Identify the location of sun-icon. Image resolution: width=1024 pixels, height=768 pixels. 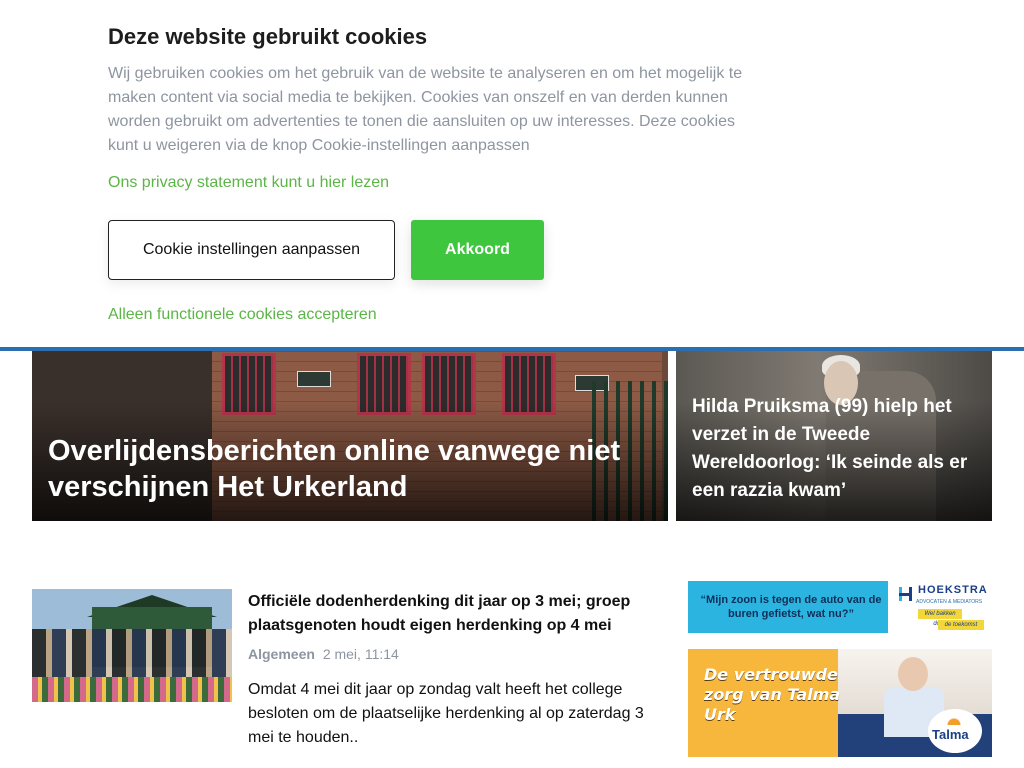
(954, 719).